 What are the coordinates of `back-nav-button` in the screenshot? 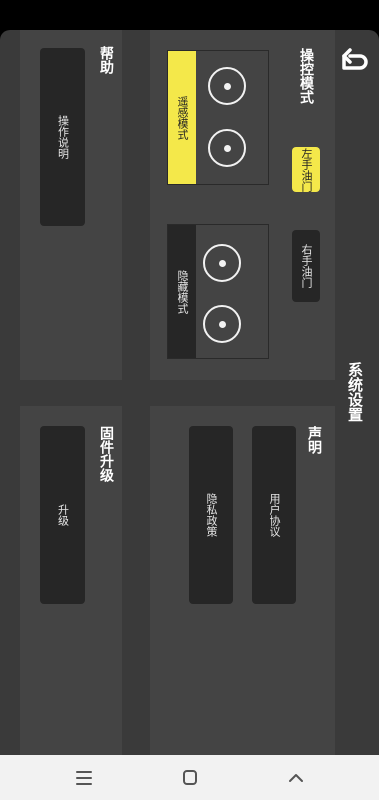 It's located at (296, 778).